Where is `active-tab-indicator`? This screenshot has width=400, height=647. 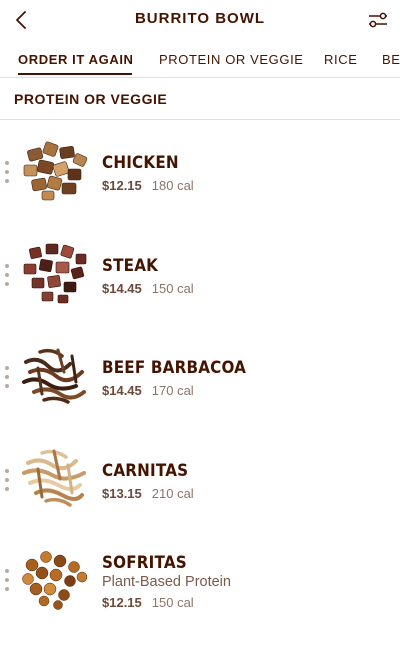 active-tab-indicator is located at coordinates (75, 74).